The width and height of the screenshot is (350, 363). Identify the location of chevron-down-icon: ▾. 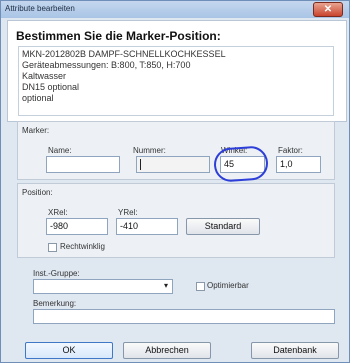
(165, 285).